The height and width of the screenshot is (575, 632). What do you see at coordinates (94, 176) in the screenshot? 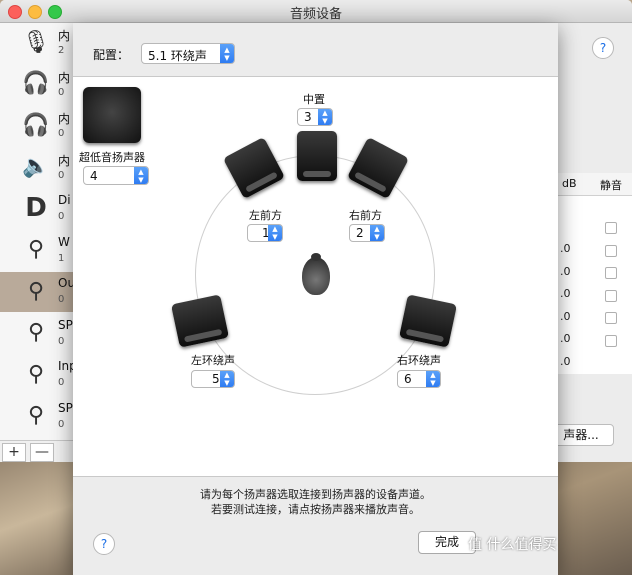
I see `subwoofer-channel-value: 4` at bounding box center [94, 176].